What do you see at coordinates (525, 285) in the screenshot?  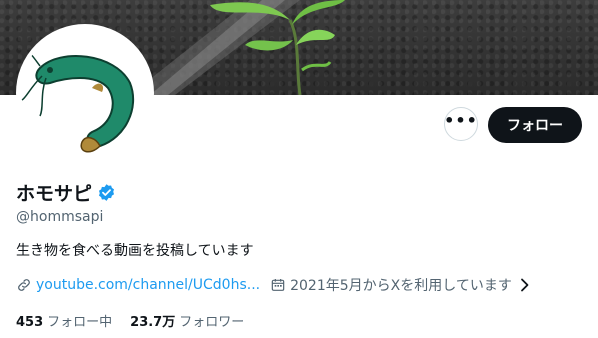 I see `chevron-right-icon` at bounding box center [525, 285].